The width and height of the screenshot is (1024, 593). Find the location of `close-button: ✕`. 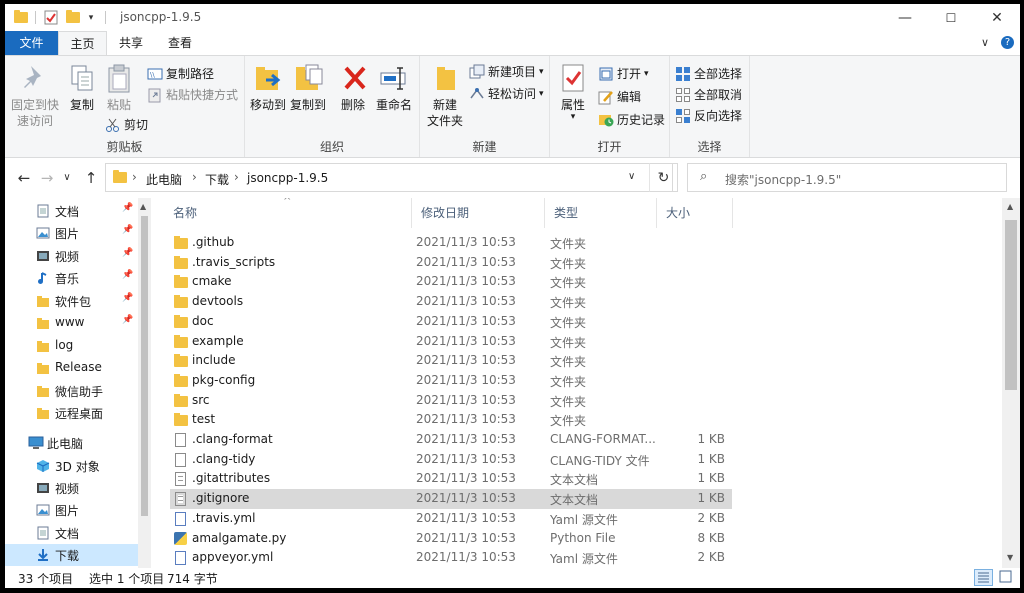

close-button: ✕ is located at coordinates (997, 17).